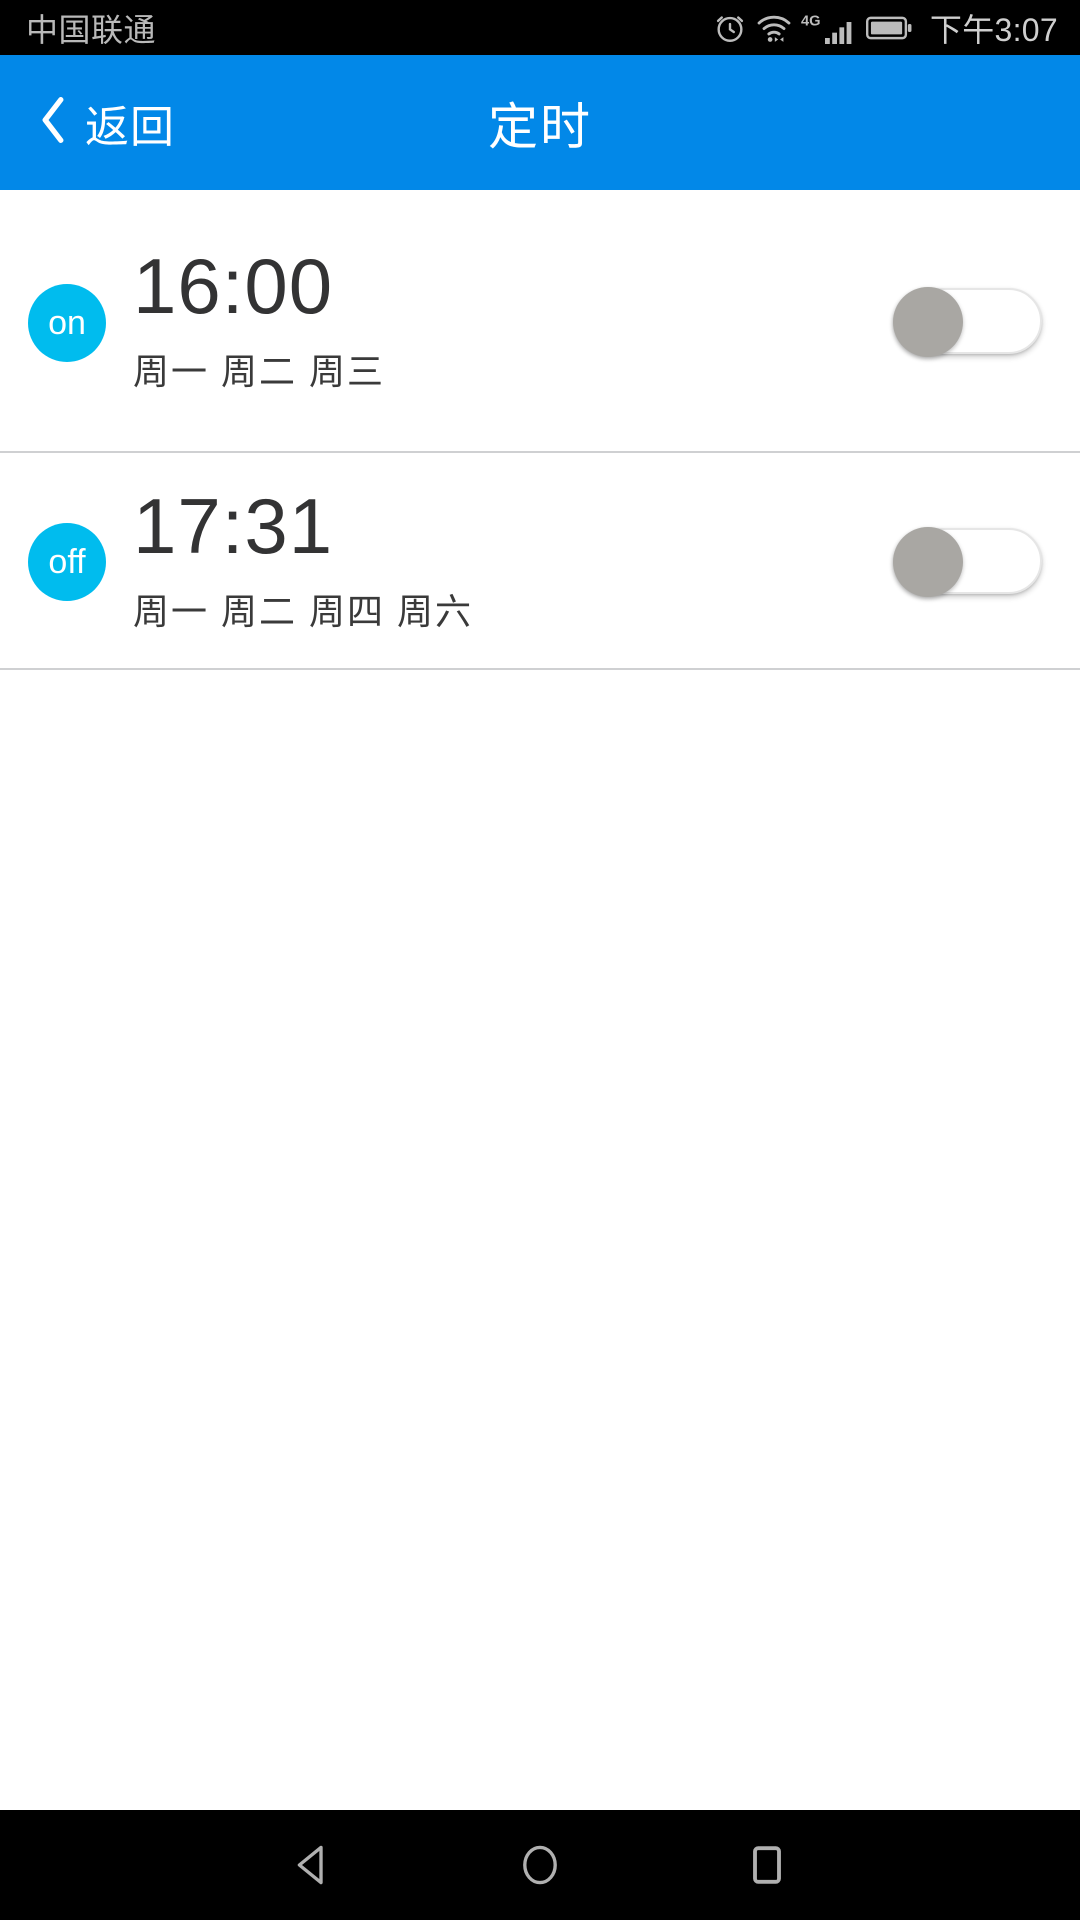  I want to click on back-triangle-icon, so click(311, 1865).